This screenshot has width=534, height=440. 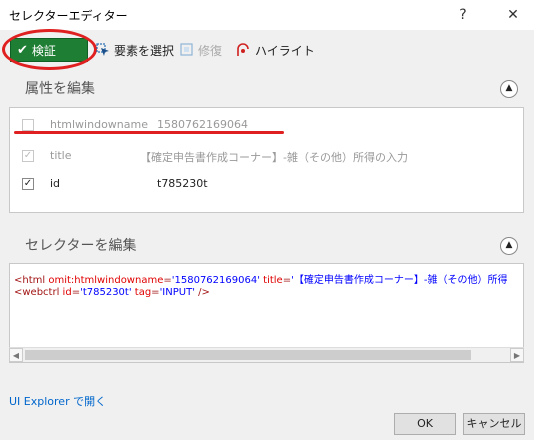 What do you see at coordinates (285, 50) in the screenshot?
I see `highlight-label: ハイライト` at bounding box center [285, 50].